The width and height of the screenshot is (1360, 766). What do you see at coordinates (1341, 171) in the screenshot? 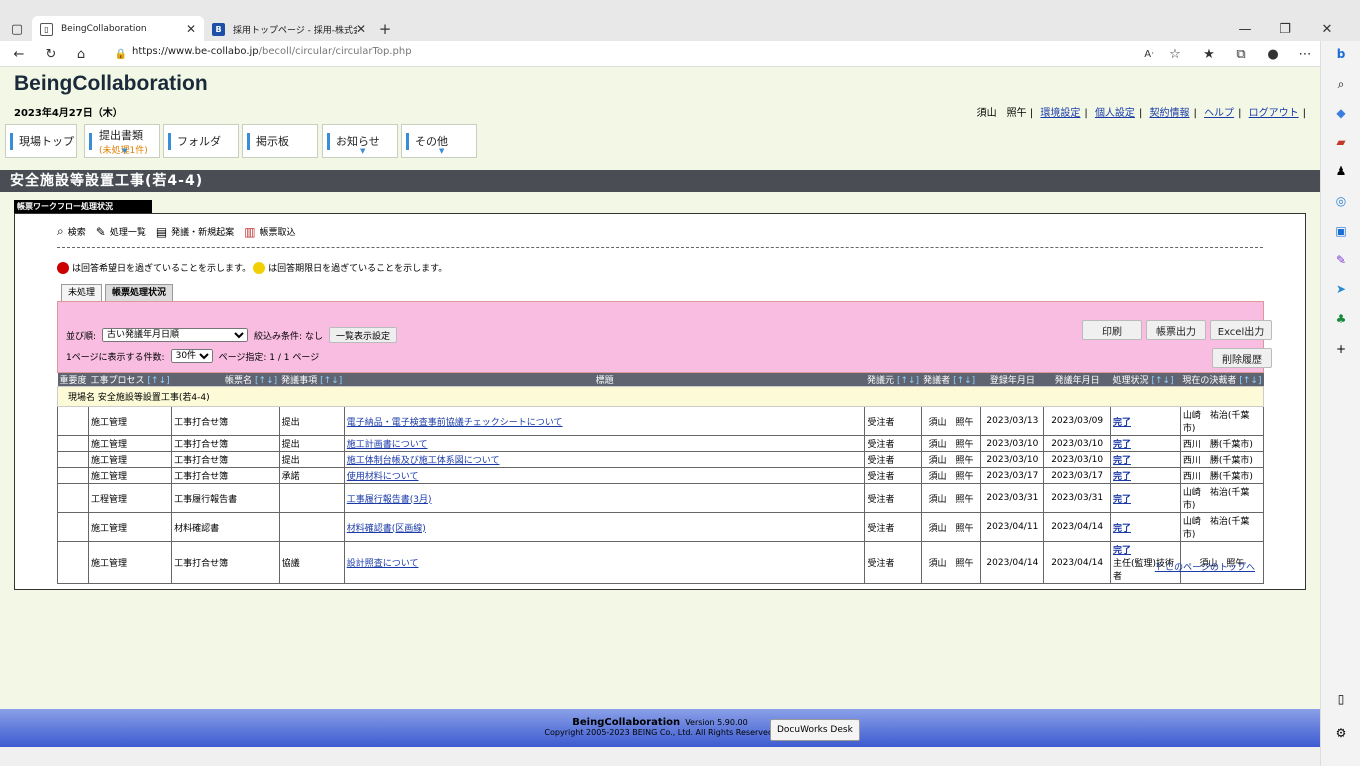
I see `games-icon: ♟` at bounding box center [1341, 171].